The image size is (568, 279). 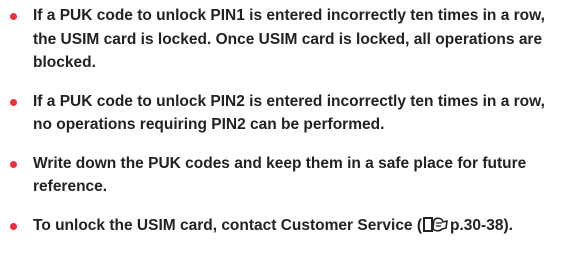 What do you see at coordinates (508, 225) in the screenshot?
I see `list-item-text-after: ).` at bounding box center [508, 225].